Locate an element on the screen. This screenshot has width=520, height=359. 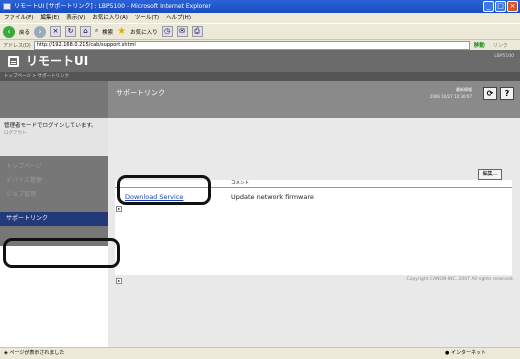
mail-icon: ✉ is located at coordinates (182, 31).